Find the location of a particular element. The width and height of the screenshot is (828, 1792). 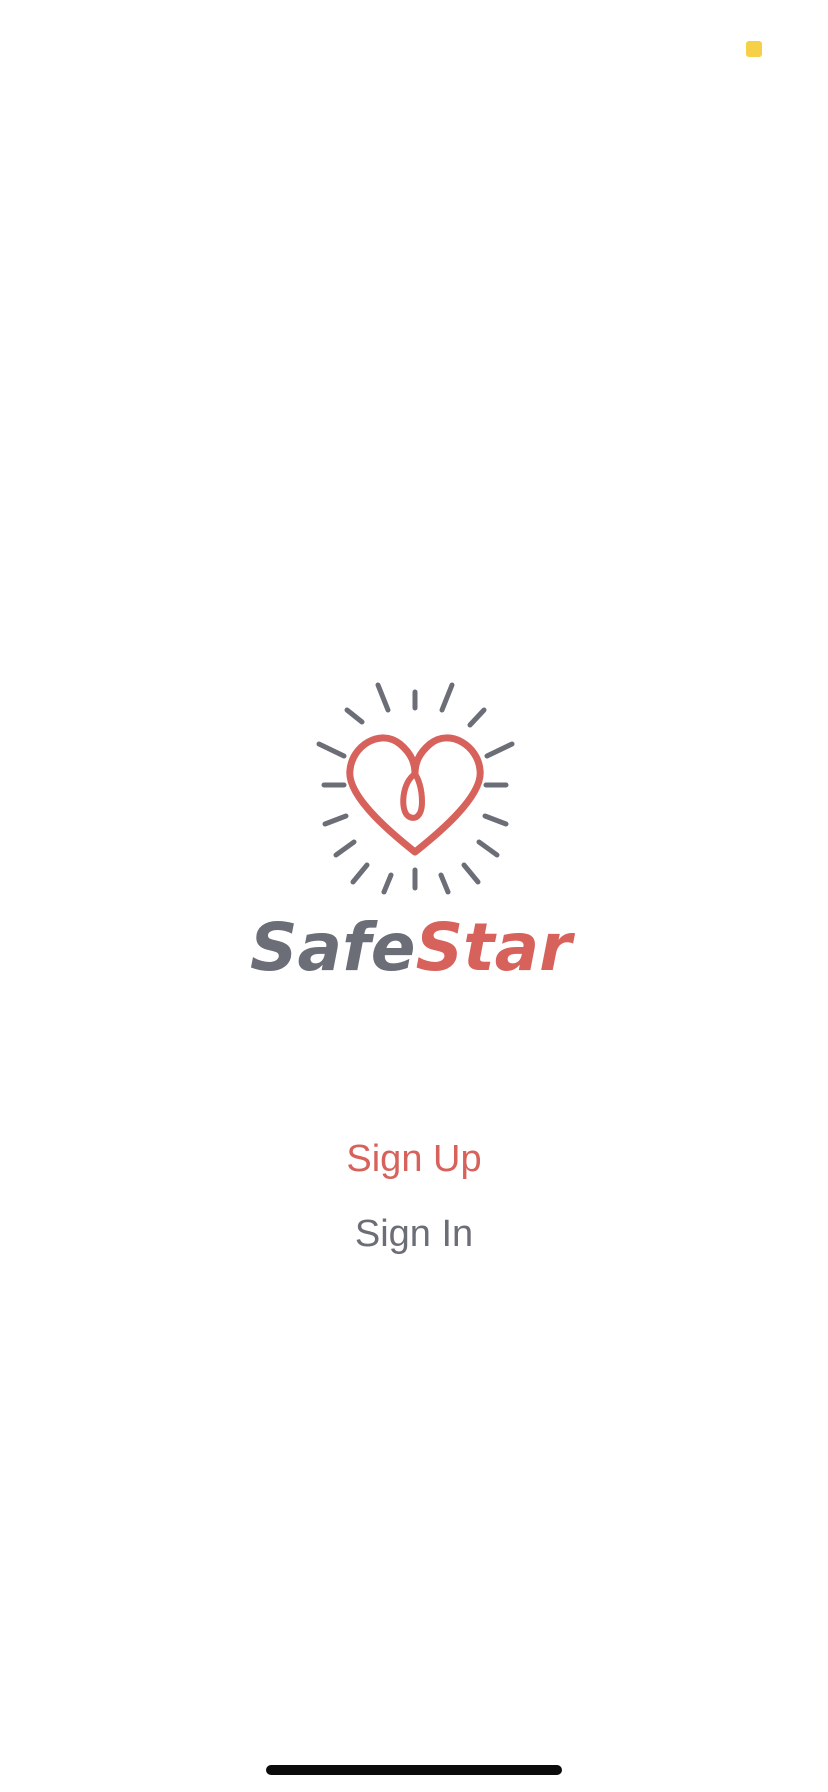

sign-in-button: Sign In is located at coordinates (414, 1234).